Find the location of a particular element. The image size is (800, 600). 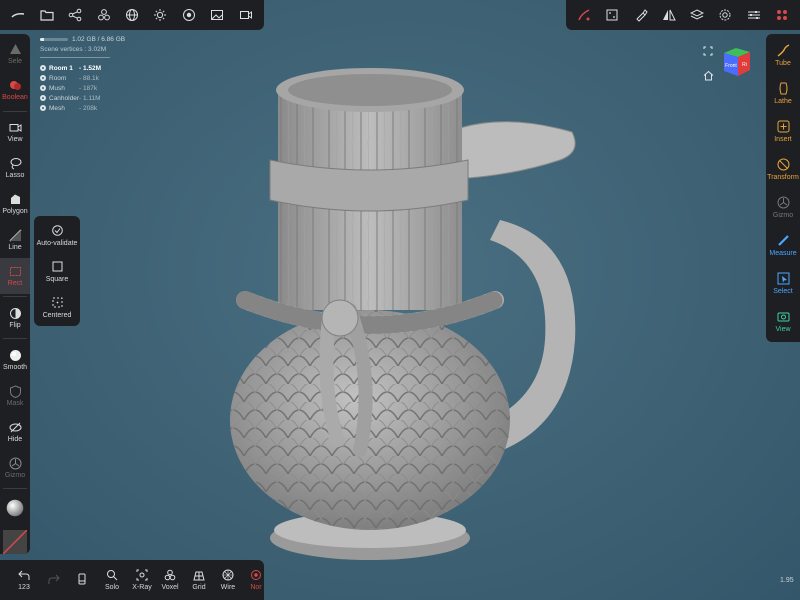

camera-icon is located at coordinates (15, 128).